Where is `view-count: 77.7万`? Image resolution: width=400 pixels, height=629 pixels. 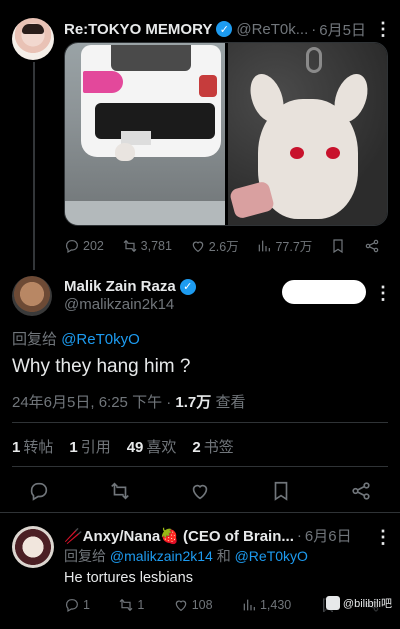
view-count: 77.7万 is located at coordinates (294, 247).